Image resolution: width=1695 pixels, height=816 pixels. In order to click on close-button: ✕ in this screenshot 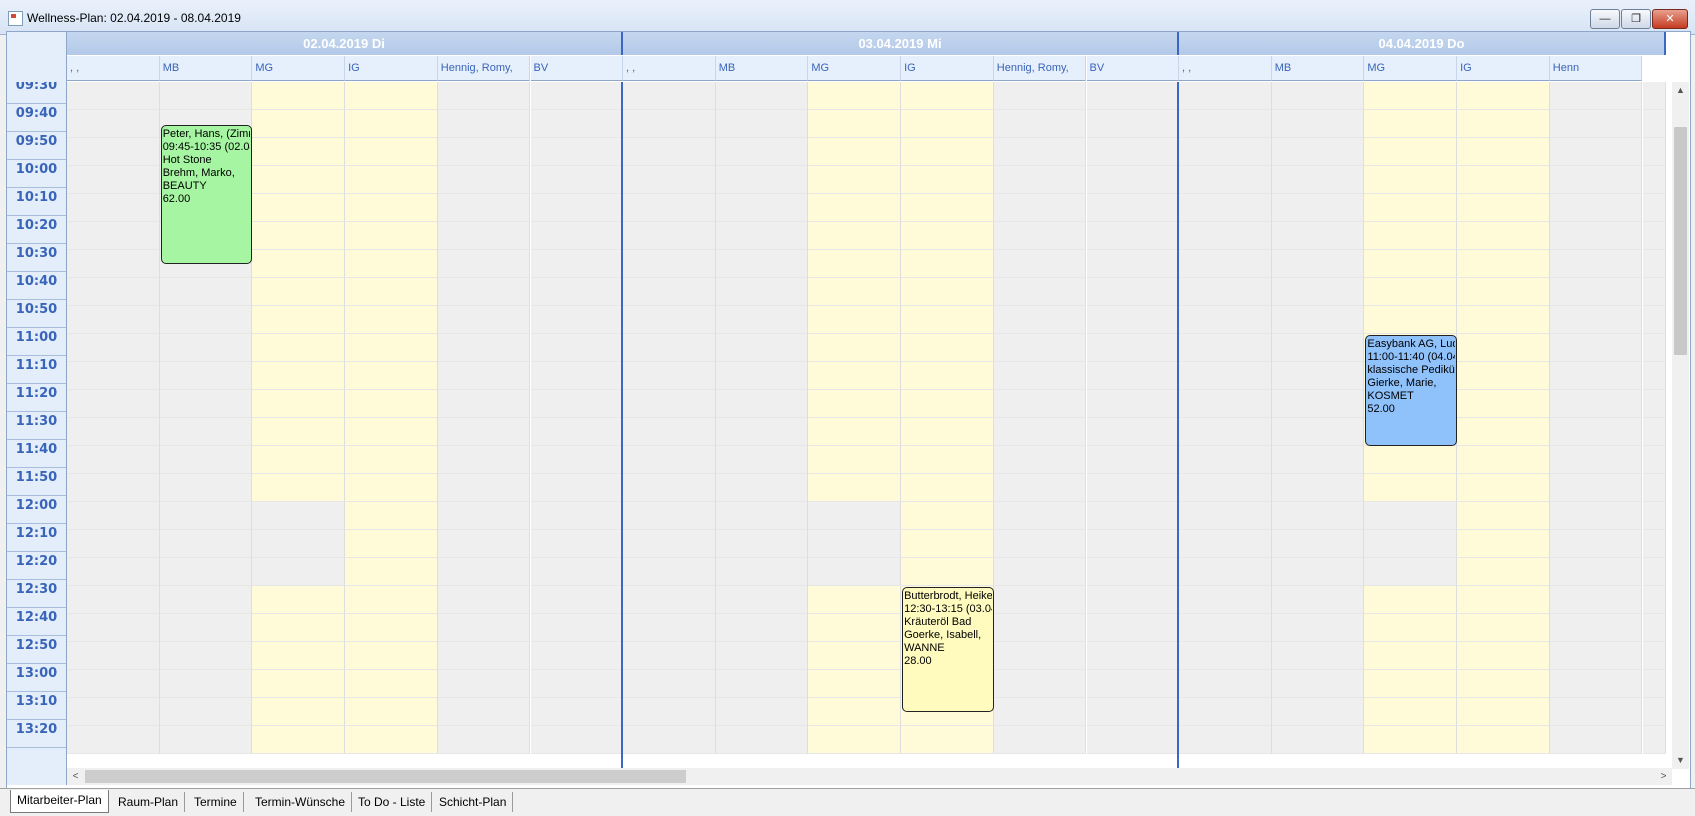, I will do `click(1670, 19)`.